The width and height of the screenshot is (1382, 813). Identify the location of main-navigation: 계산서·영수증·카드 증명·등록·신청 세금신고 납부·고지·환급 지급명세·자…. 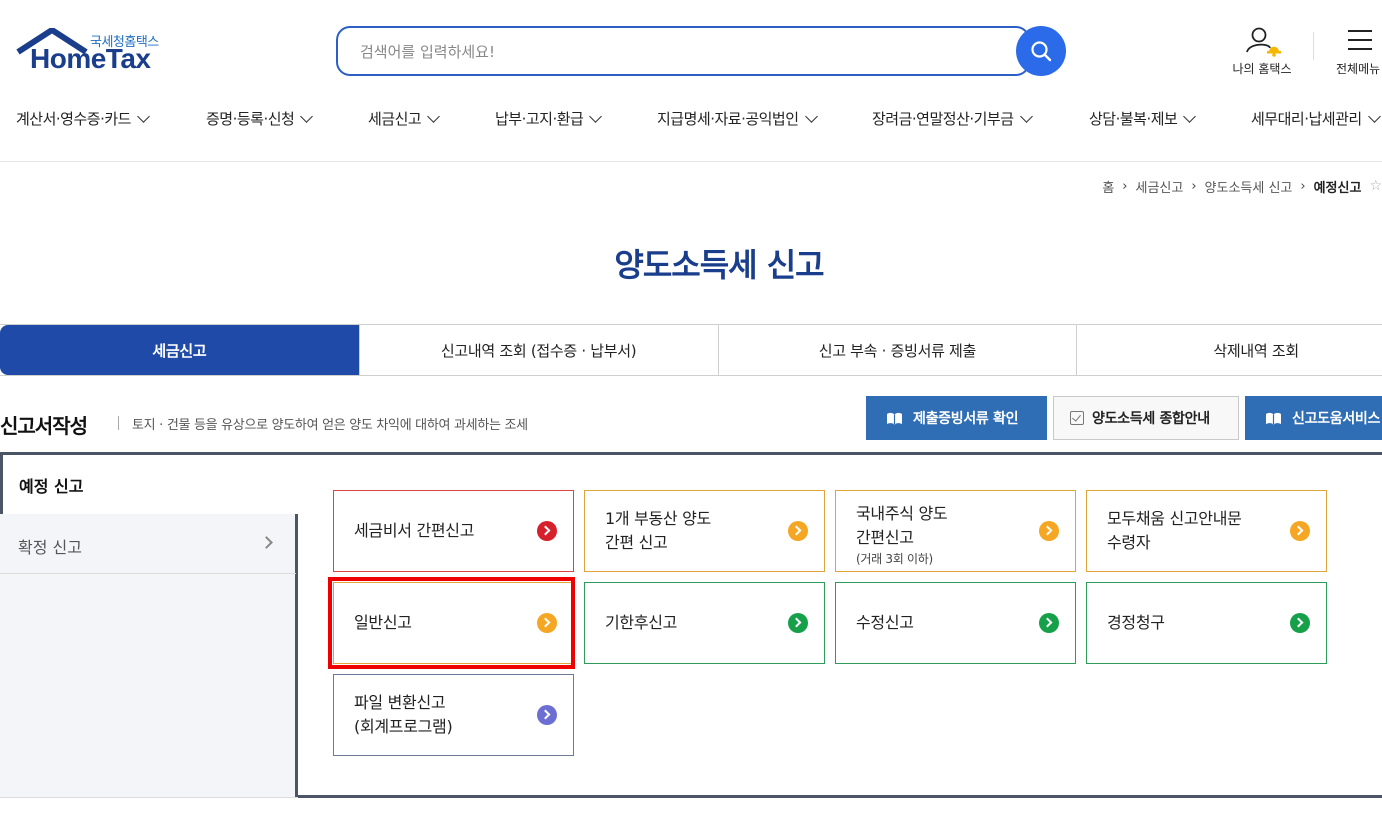
(691, 119).